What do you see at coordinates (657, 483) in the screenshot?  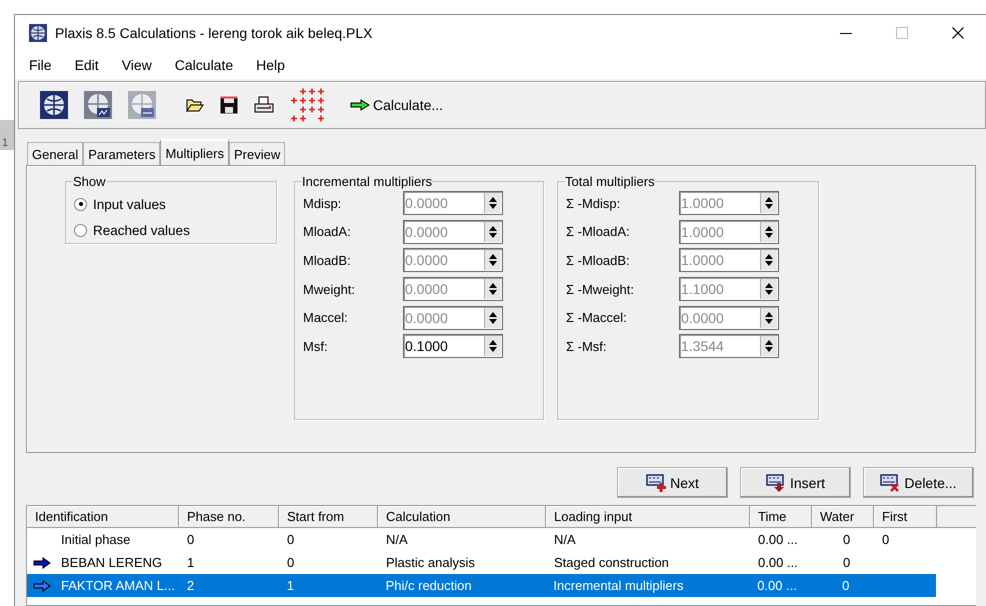 I see `add-row-icon` at bounding box center [657, 483].